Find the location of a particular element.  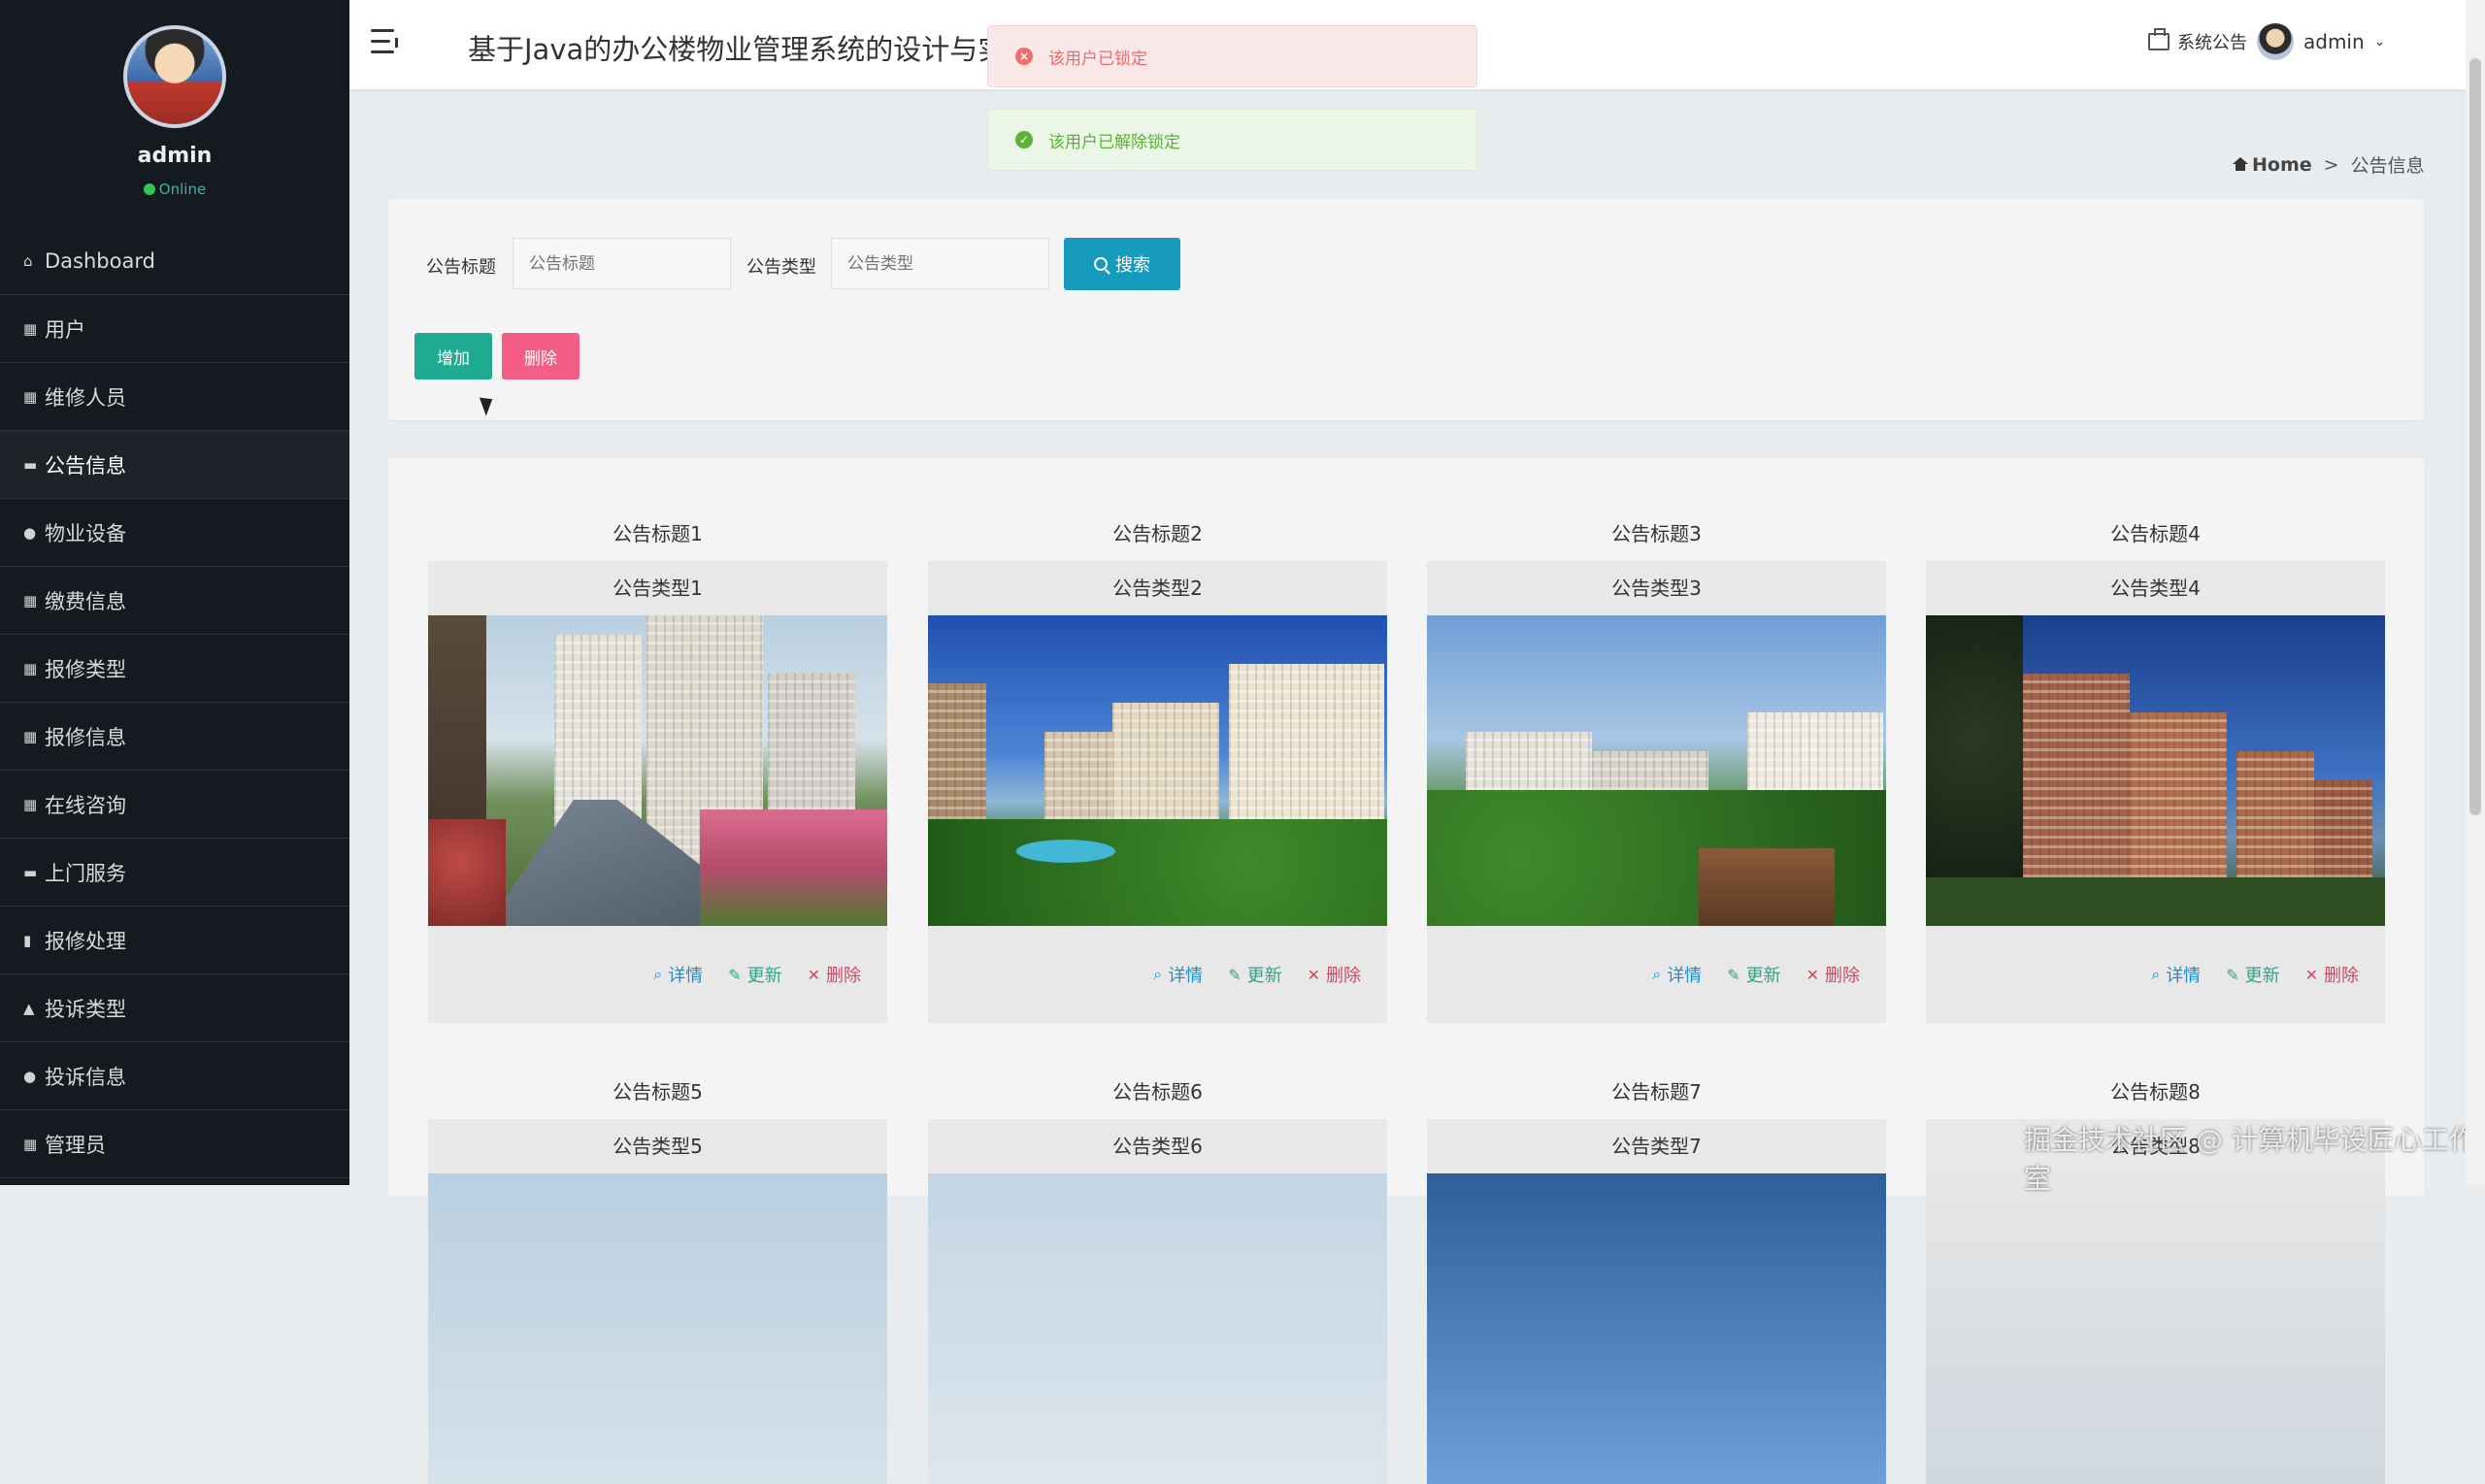

user-dropdown-label: admin is located at coordinates (2334, 41).